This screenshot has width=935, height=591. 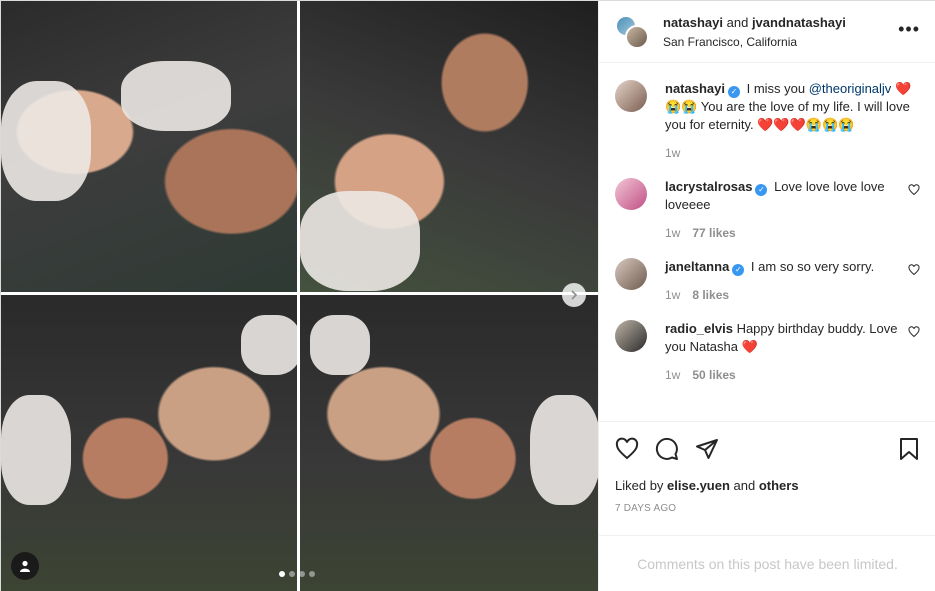 What do you see at coordinates (708, 186) in the screenshot?
I see `comment-username: lacrystalrosas` at bounding box center [708, 186].